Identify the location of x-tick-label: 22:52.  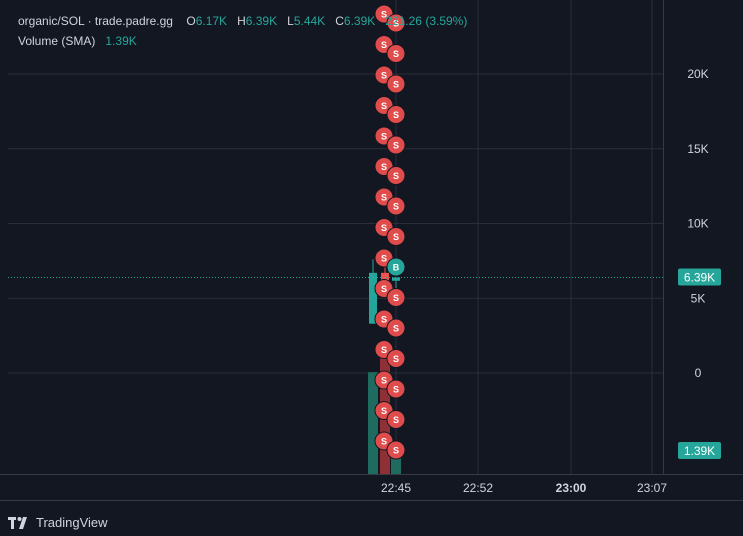
(478, 488).